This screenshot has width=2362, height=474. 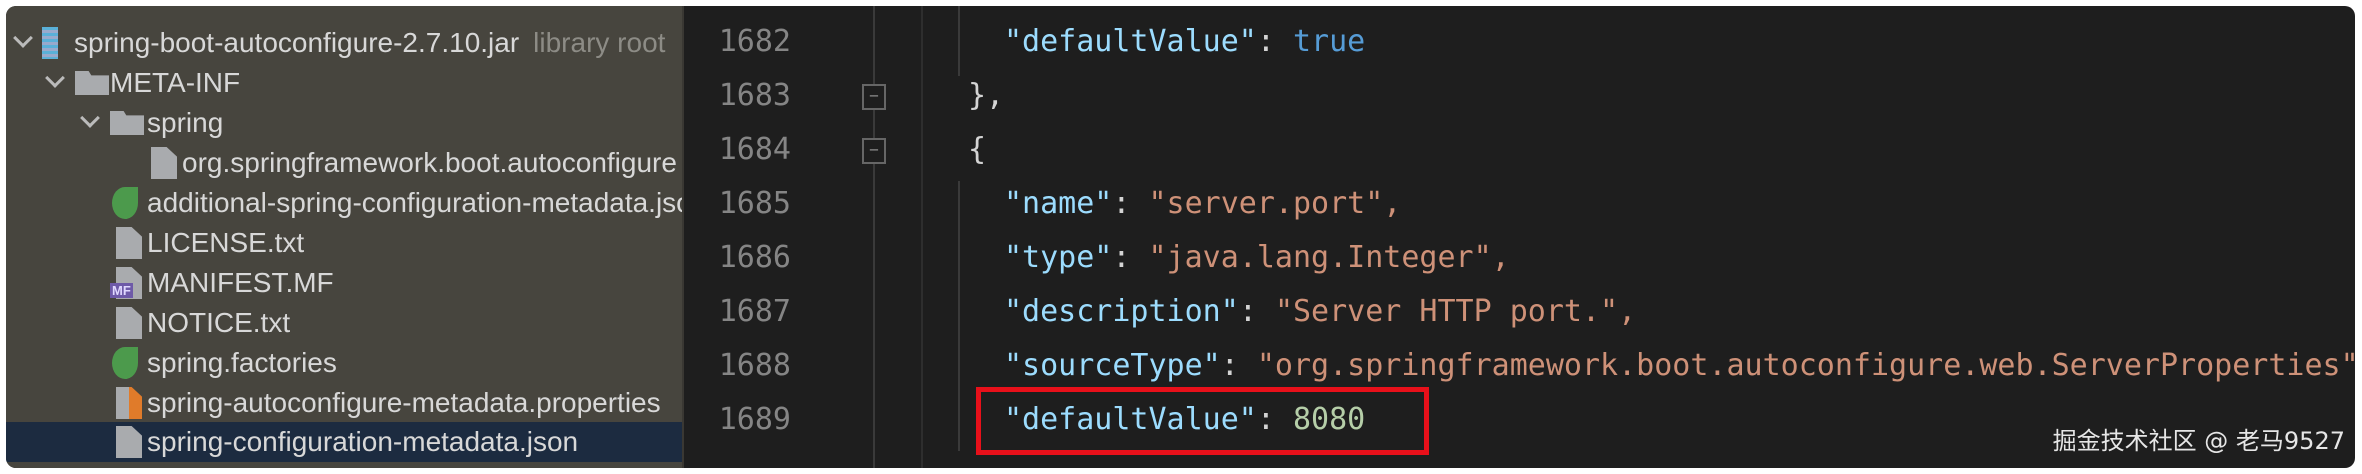 What do you see at coordinates (1202, 421) in the screenshot?
I see `highlight-box` at bounding box center [1202, 421].